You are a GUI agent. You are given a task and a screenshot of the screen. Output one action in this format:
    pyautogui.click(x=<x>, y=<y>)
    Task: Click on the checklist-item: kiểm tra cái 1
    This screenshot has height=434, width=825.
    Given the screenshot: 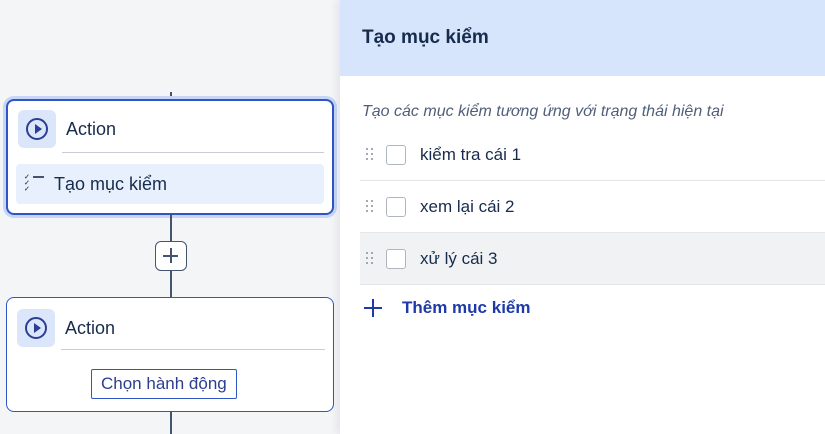 What is the action you would take?
    pyautogui.click(x=592, y=155)
    